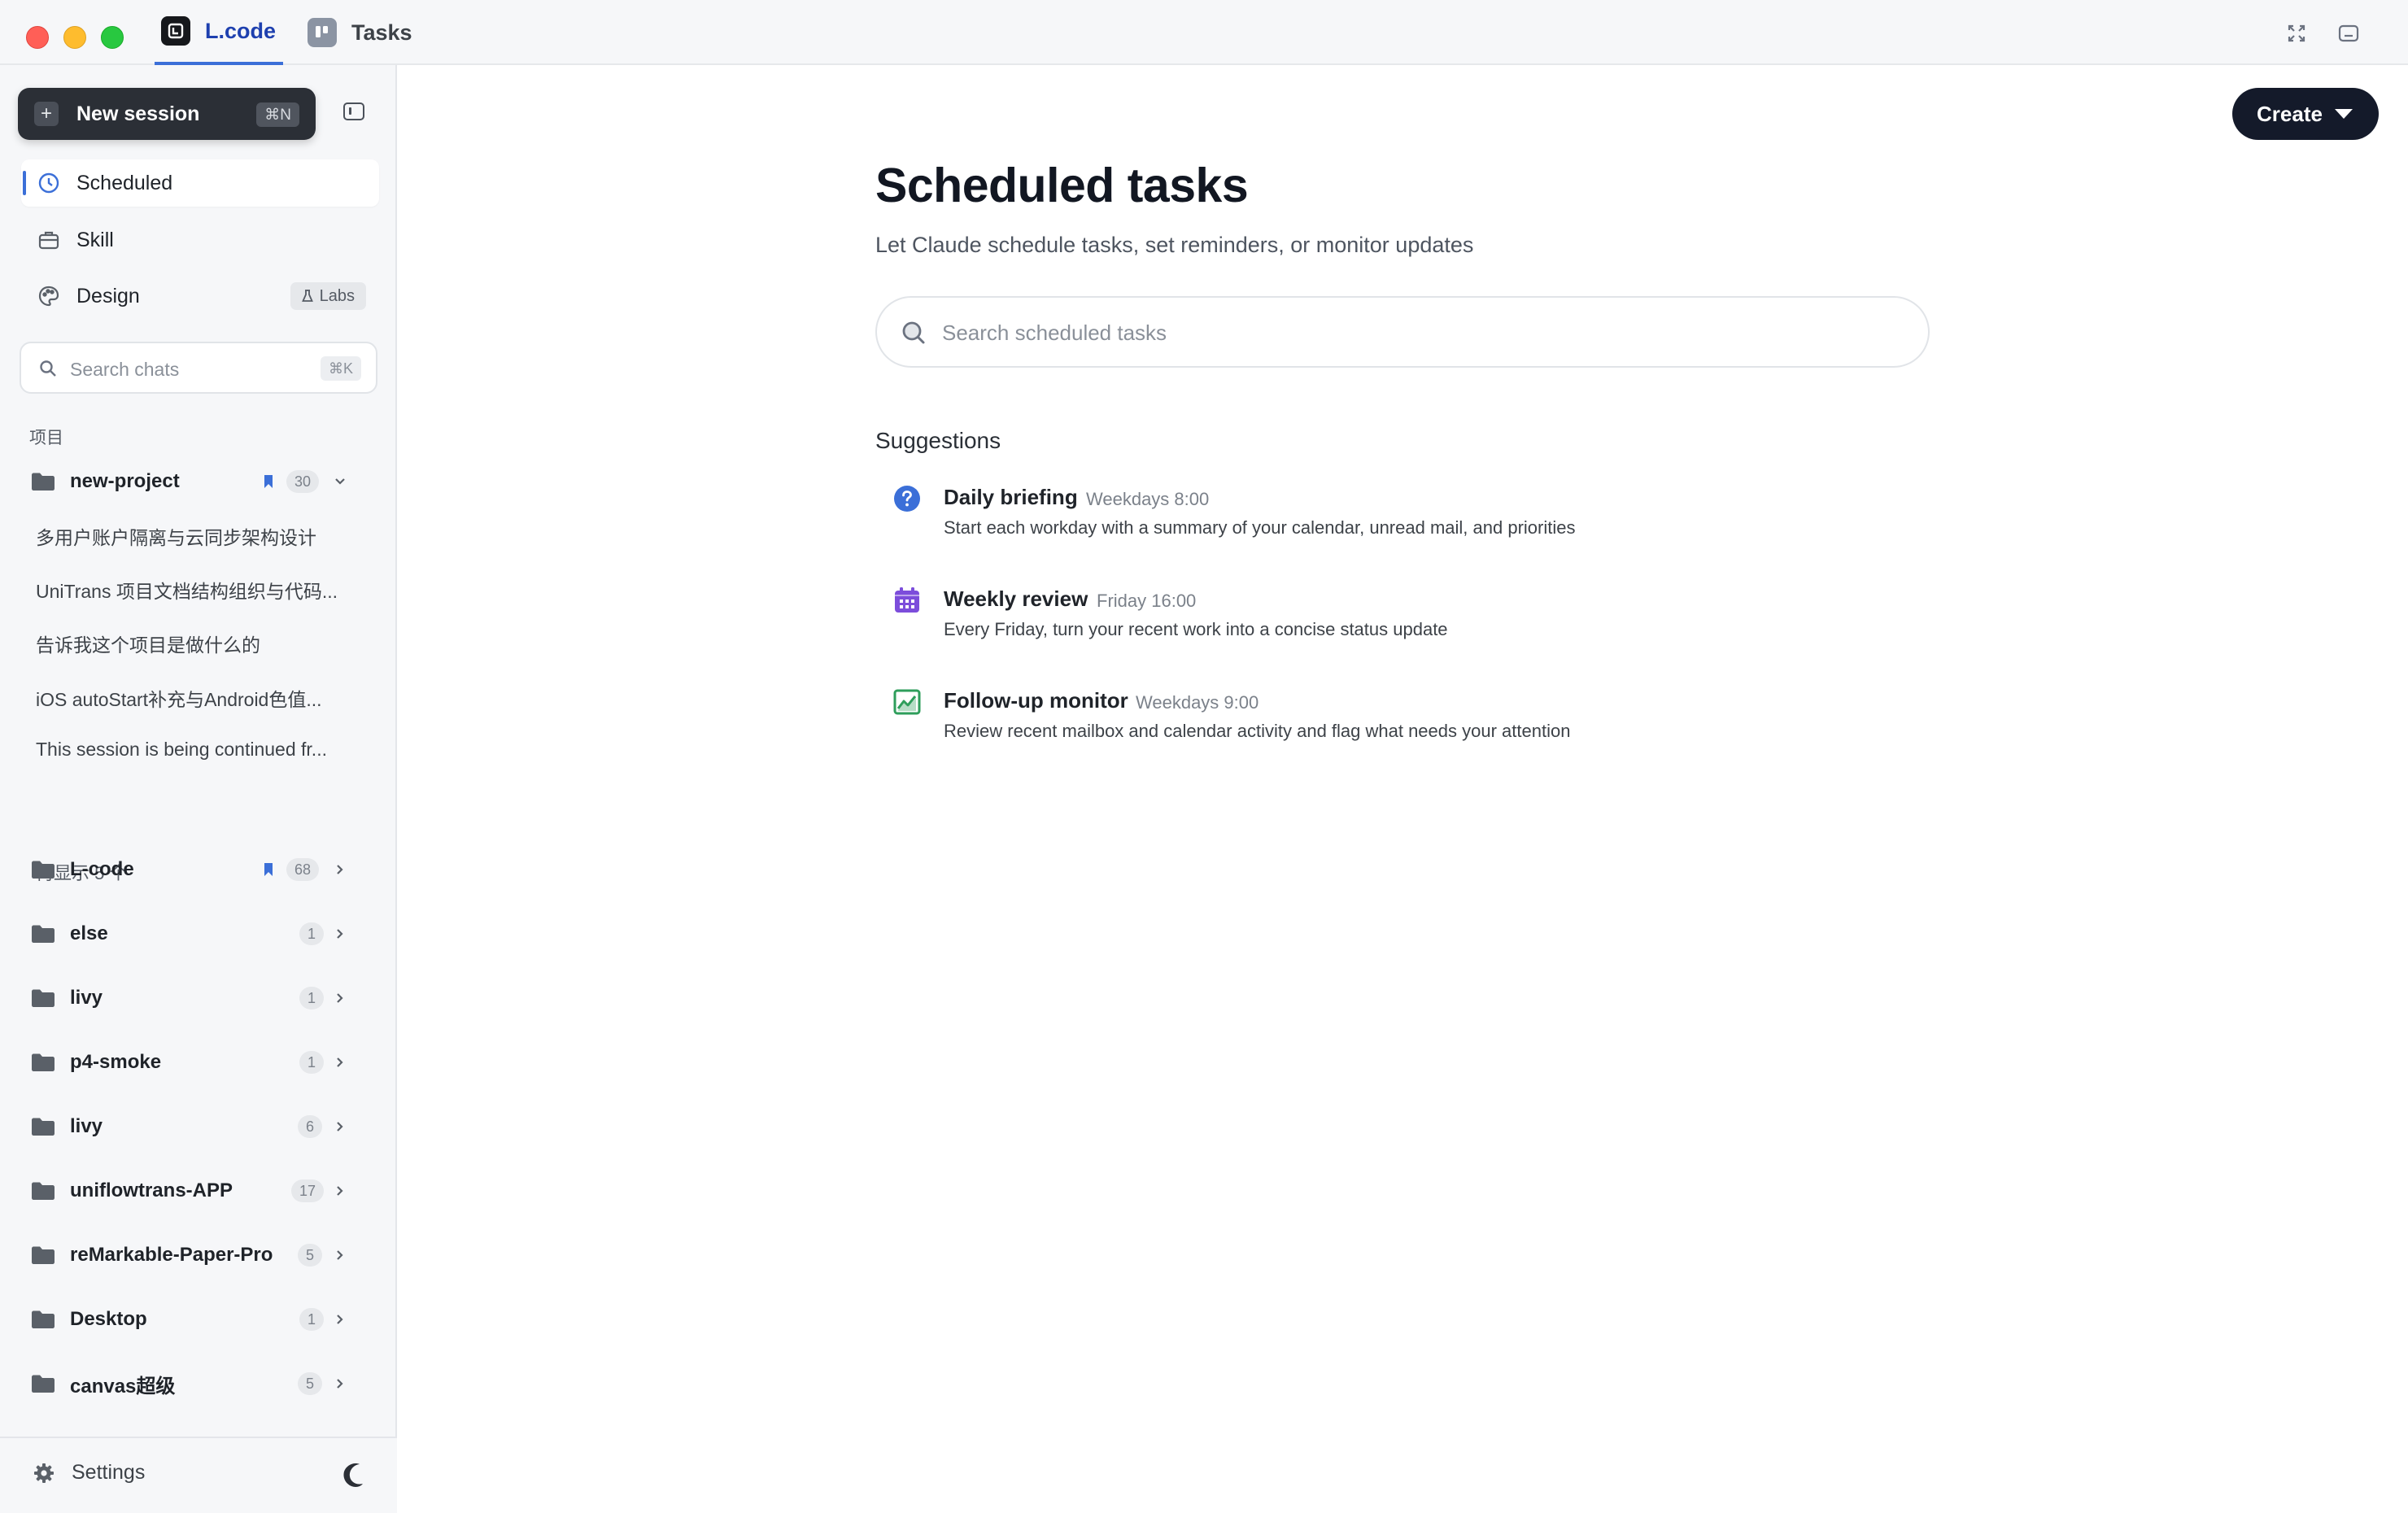 This screenshot has height=1513, width=2408. What do you see at coordinates (303, 481) in the screenshot?
I see `session-count: 30` at bounding box center [303, 481].